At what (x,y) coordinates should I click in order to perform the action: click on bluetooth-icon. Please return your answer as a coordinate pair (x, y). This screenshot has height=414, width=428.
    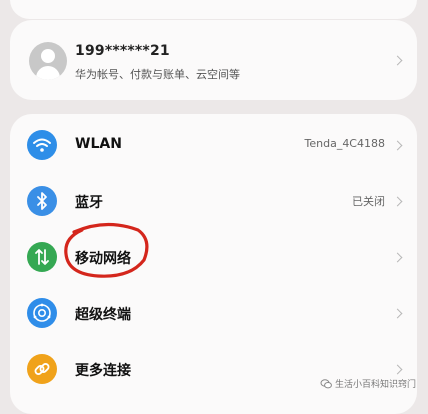
    Looking at the image, I should click on (42, 201).